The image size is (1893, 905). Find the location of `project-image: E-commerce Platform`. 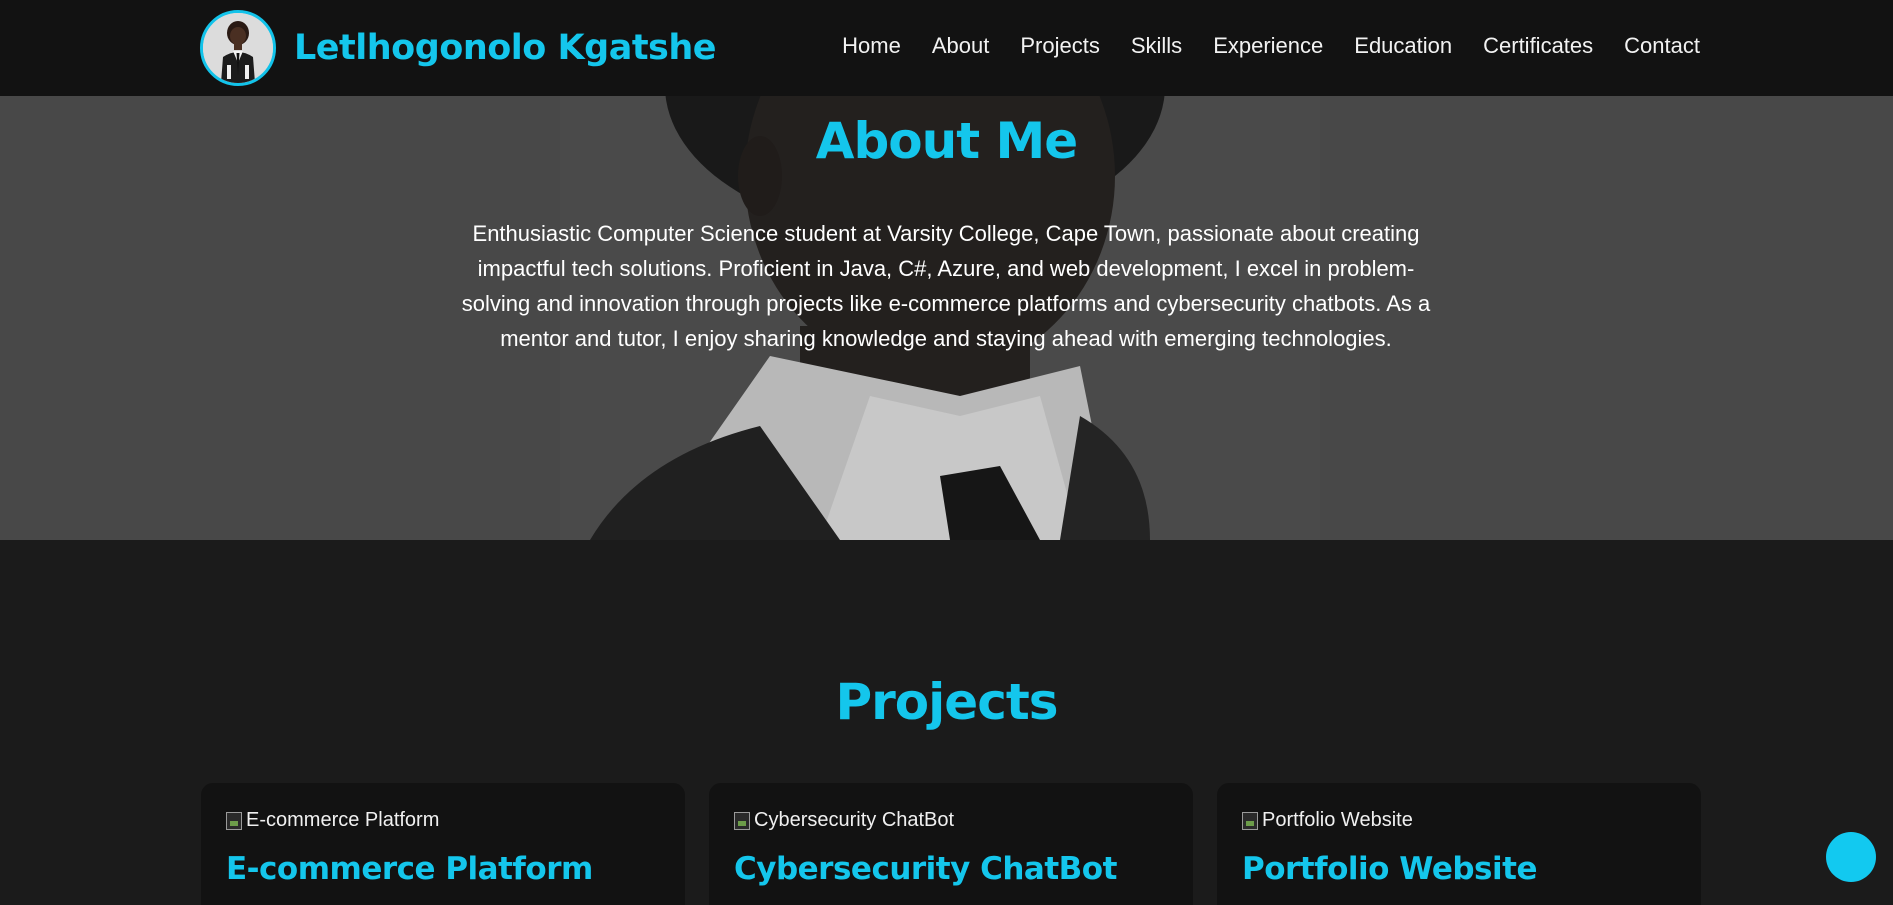

project-image: E-commerce Platform is located at coordinates (332, 820).